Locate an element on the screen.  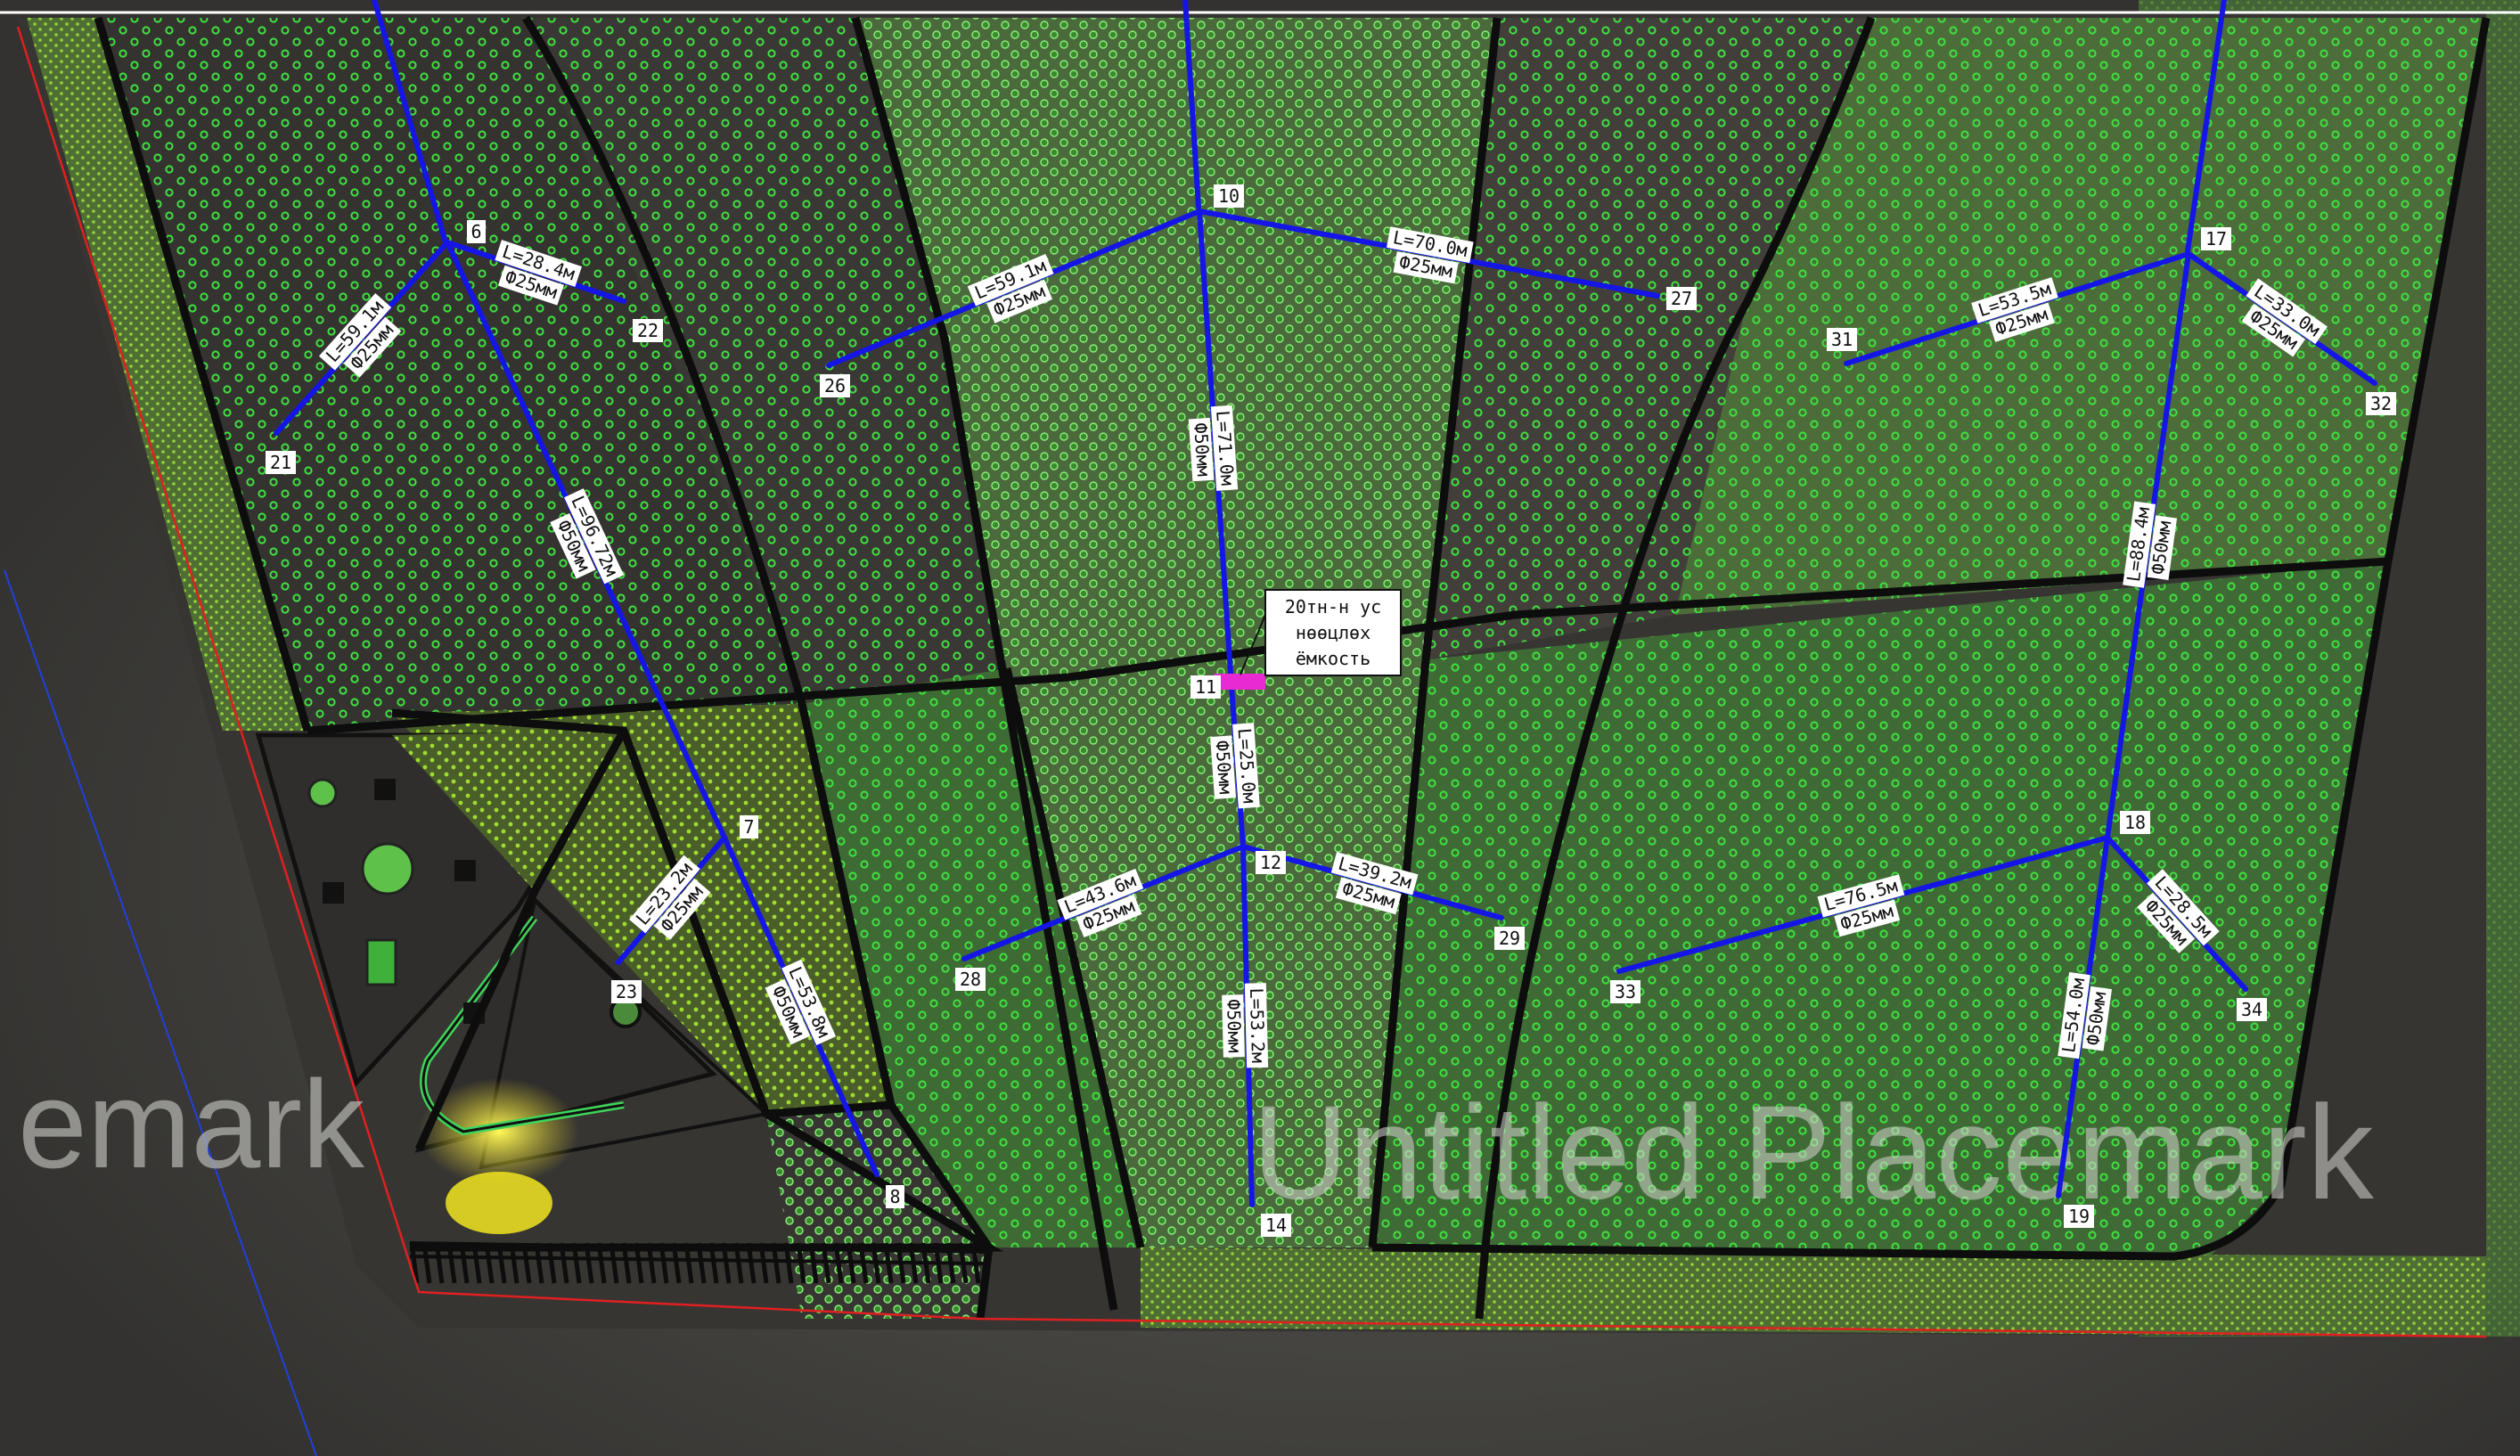
node-label: 11 is located at coordinates (1205, 687).